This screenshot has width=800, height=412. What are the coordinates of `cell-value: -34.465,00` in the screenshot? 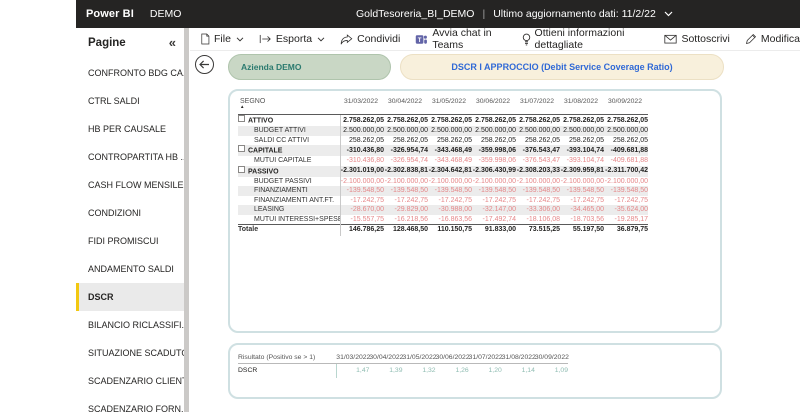 It's located at (587, 209).